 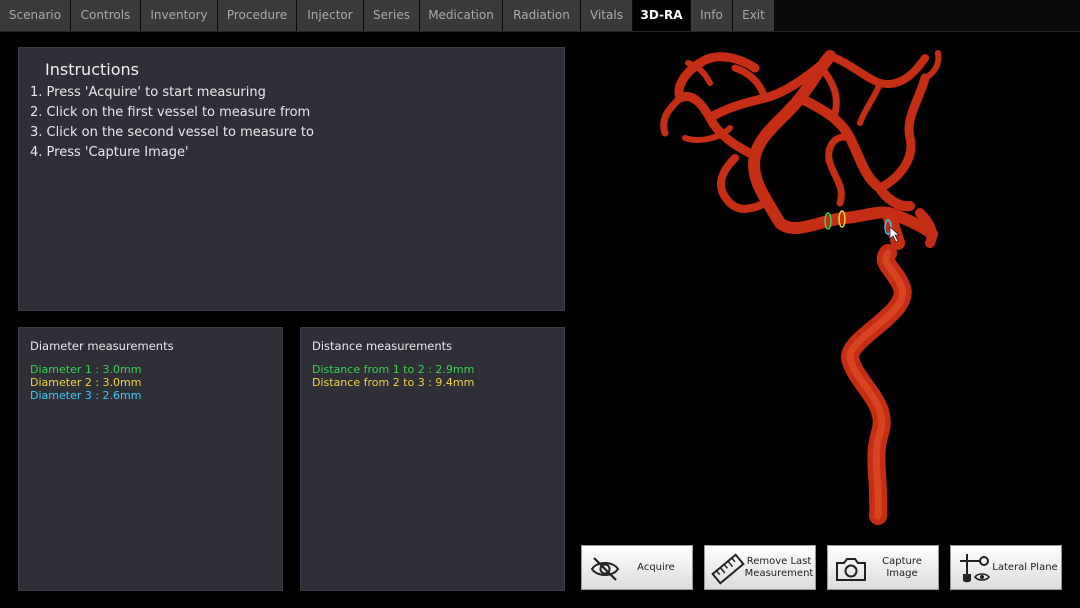 I want to click on tab-medication: Medication, so click(x=461, y=15).